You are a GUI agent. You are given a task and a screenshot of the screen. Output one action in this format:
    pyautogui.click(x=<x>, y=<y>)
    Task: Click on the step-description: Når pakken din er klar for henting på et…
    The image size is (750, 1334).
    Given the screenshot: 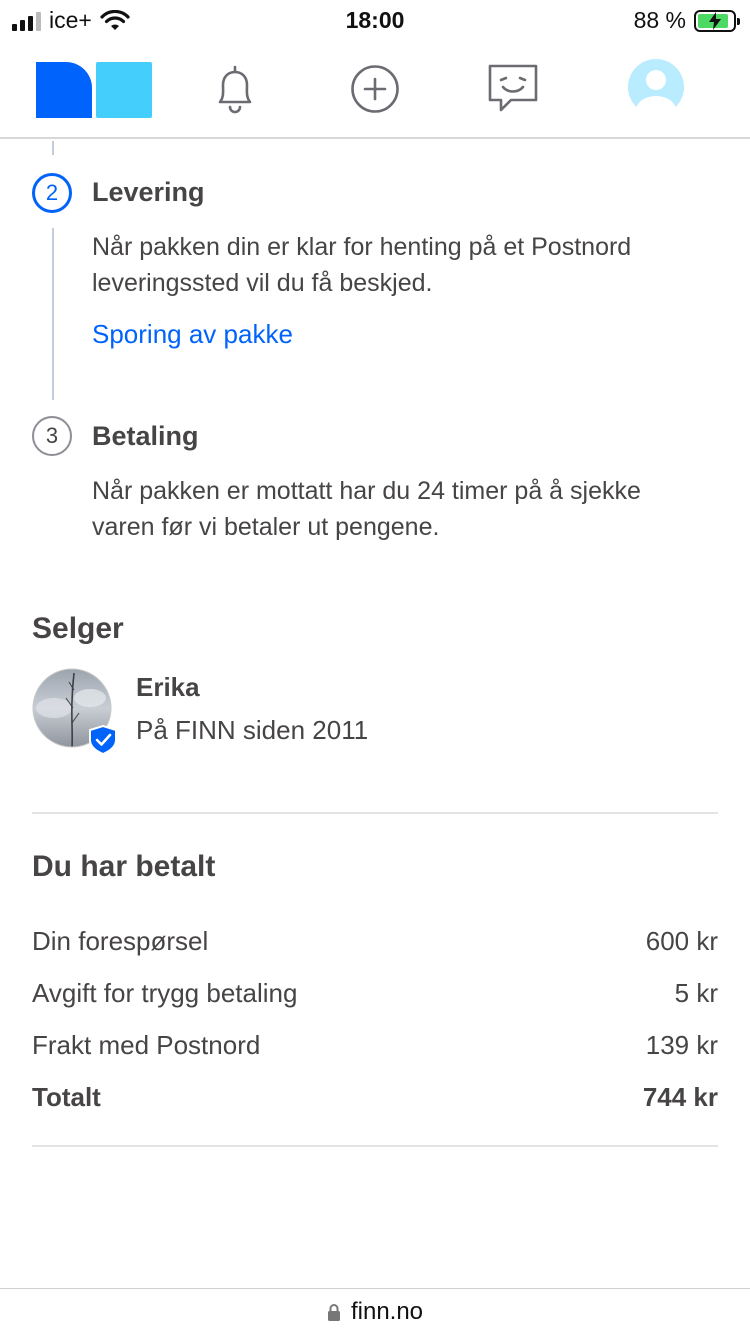 What is the action you would take?
    pyautogui.click(x=402, y=265)
    